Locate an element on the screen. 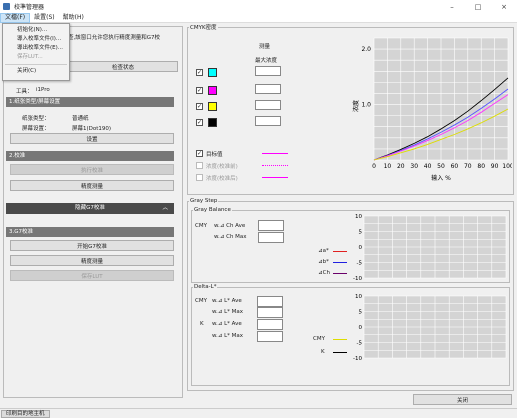 Image resolution: width=517 pixels, height=418 pixels. paper-type-label: 纸张类型： is located at coordinates (36, 119).